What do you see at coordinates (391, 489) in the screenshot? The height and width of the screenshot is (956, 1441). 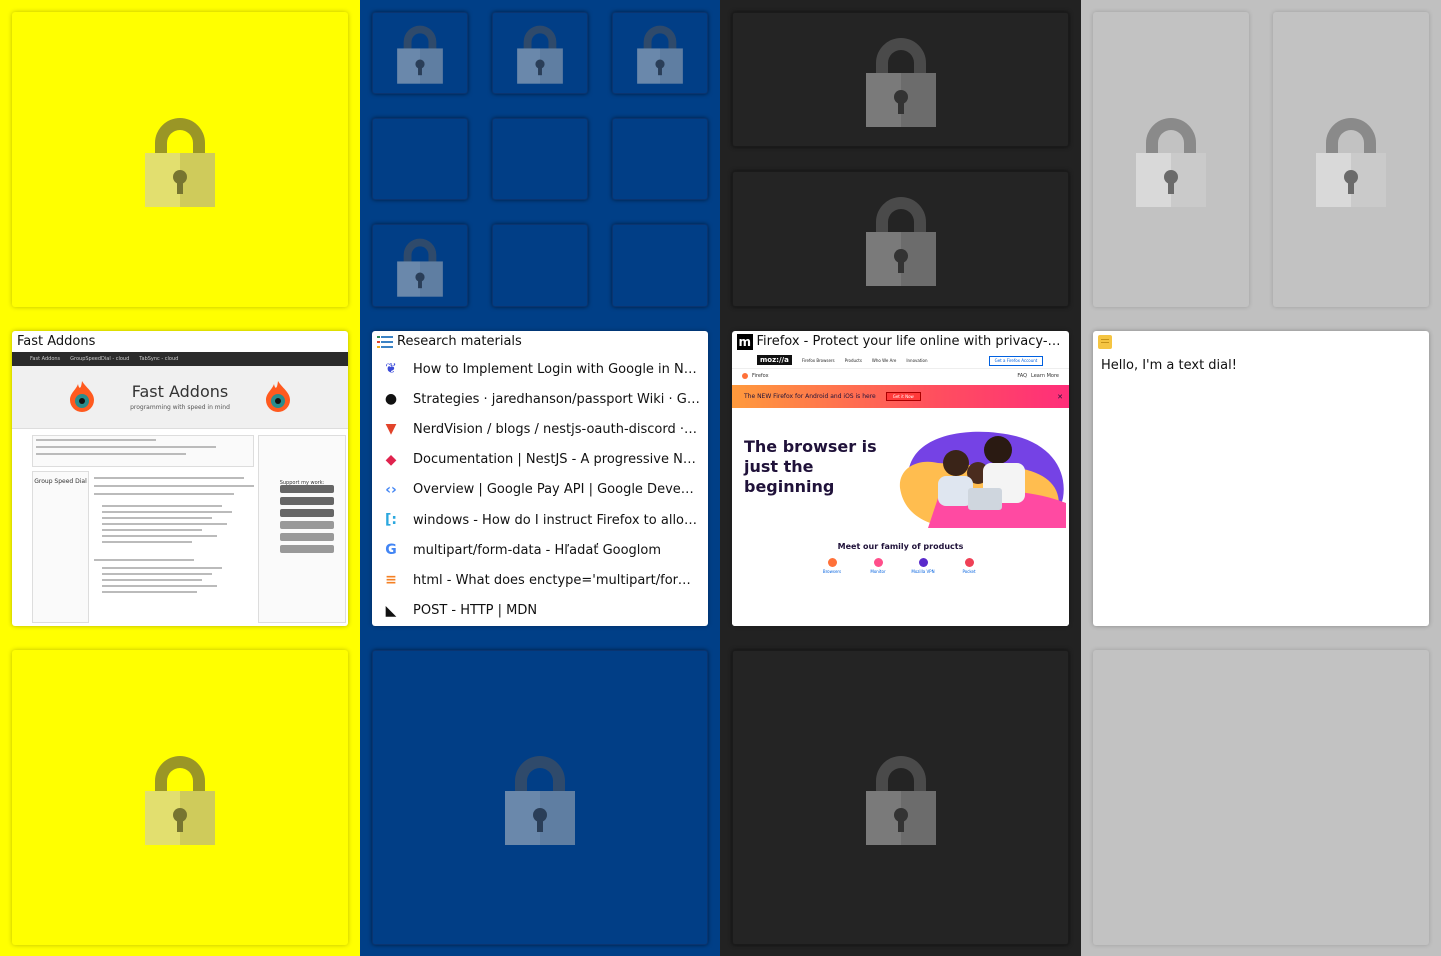 I see `google-dev-icon: ‹›` at bounding box center [391, 489].